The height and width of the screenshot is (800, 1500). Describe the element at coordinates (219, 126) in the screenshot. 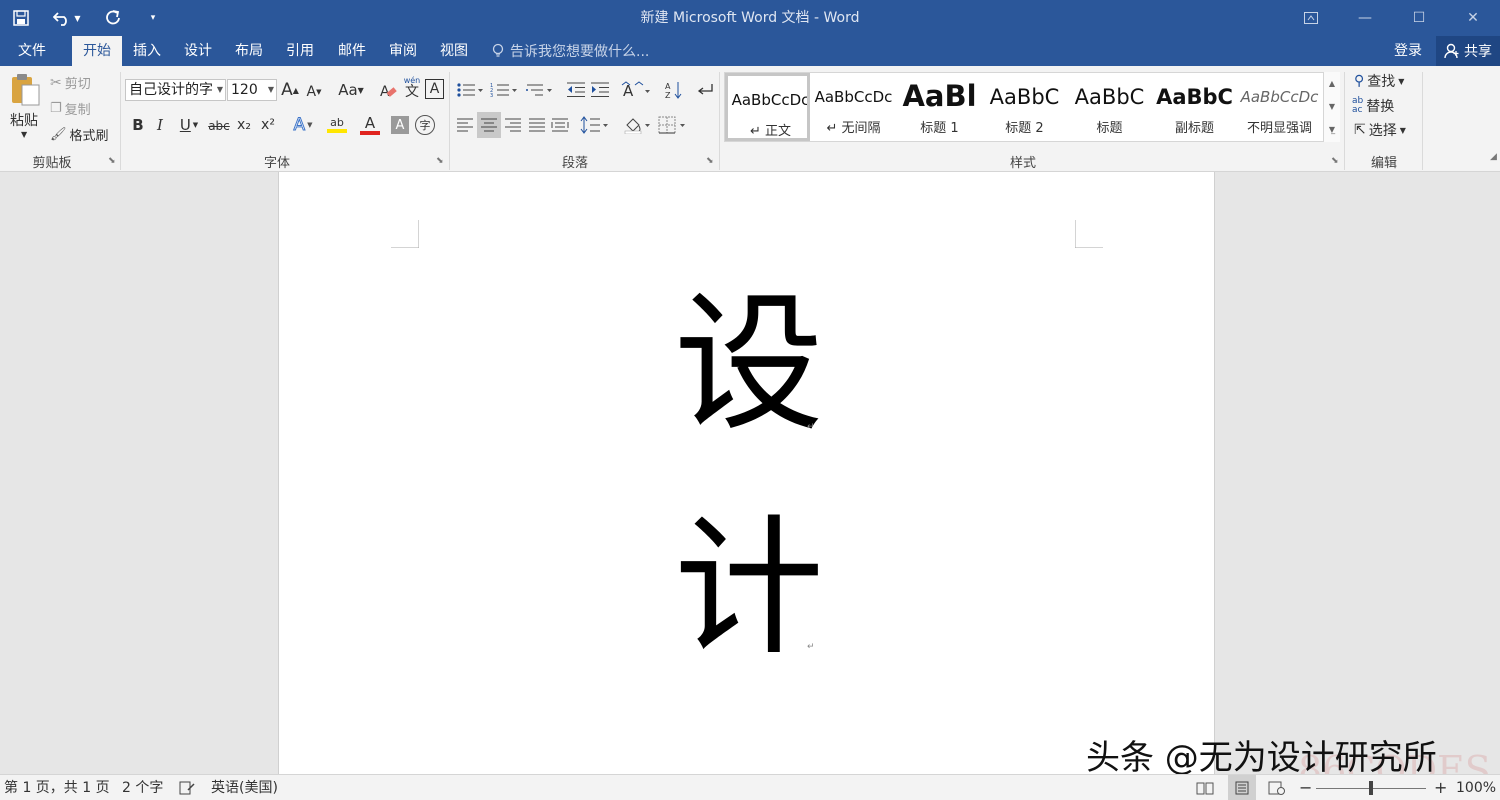

I see `strikethrough-icon: abc` at that location.